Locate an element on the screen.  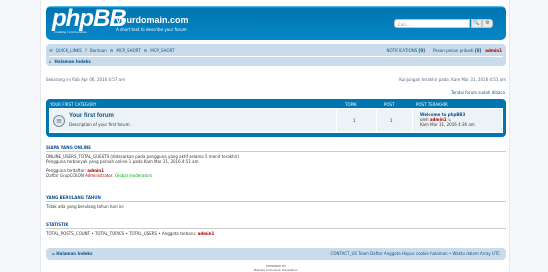
forum-topics-count: 1 is located at coordinates (354, 120).